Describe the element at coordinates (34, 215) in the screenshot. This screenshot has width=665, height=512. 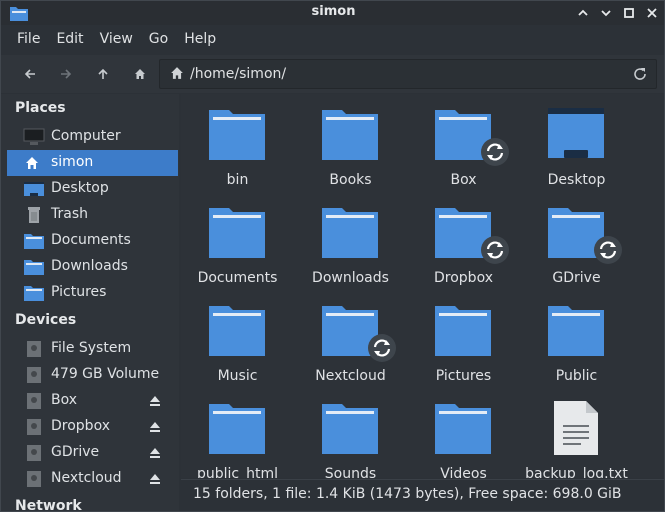
I see `trash-icon` at that location.